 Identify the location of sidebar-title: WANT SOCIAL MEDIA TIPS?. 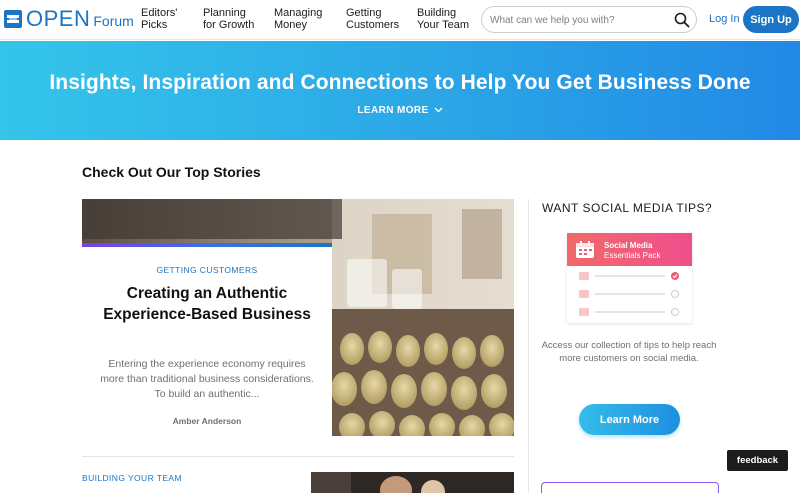
(627, 208).